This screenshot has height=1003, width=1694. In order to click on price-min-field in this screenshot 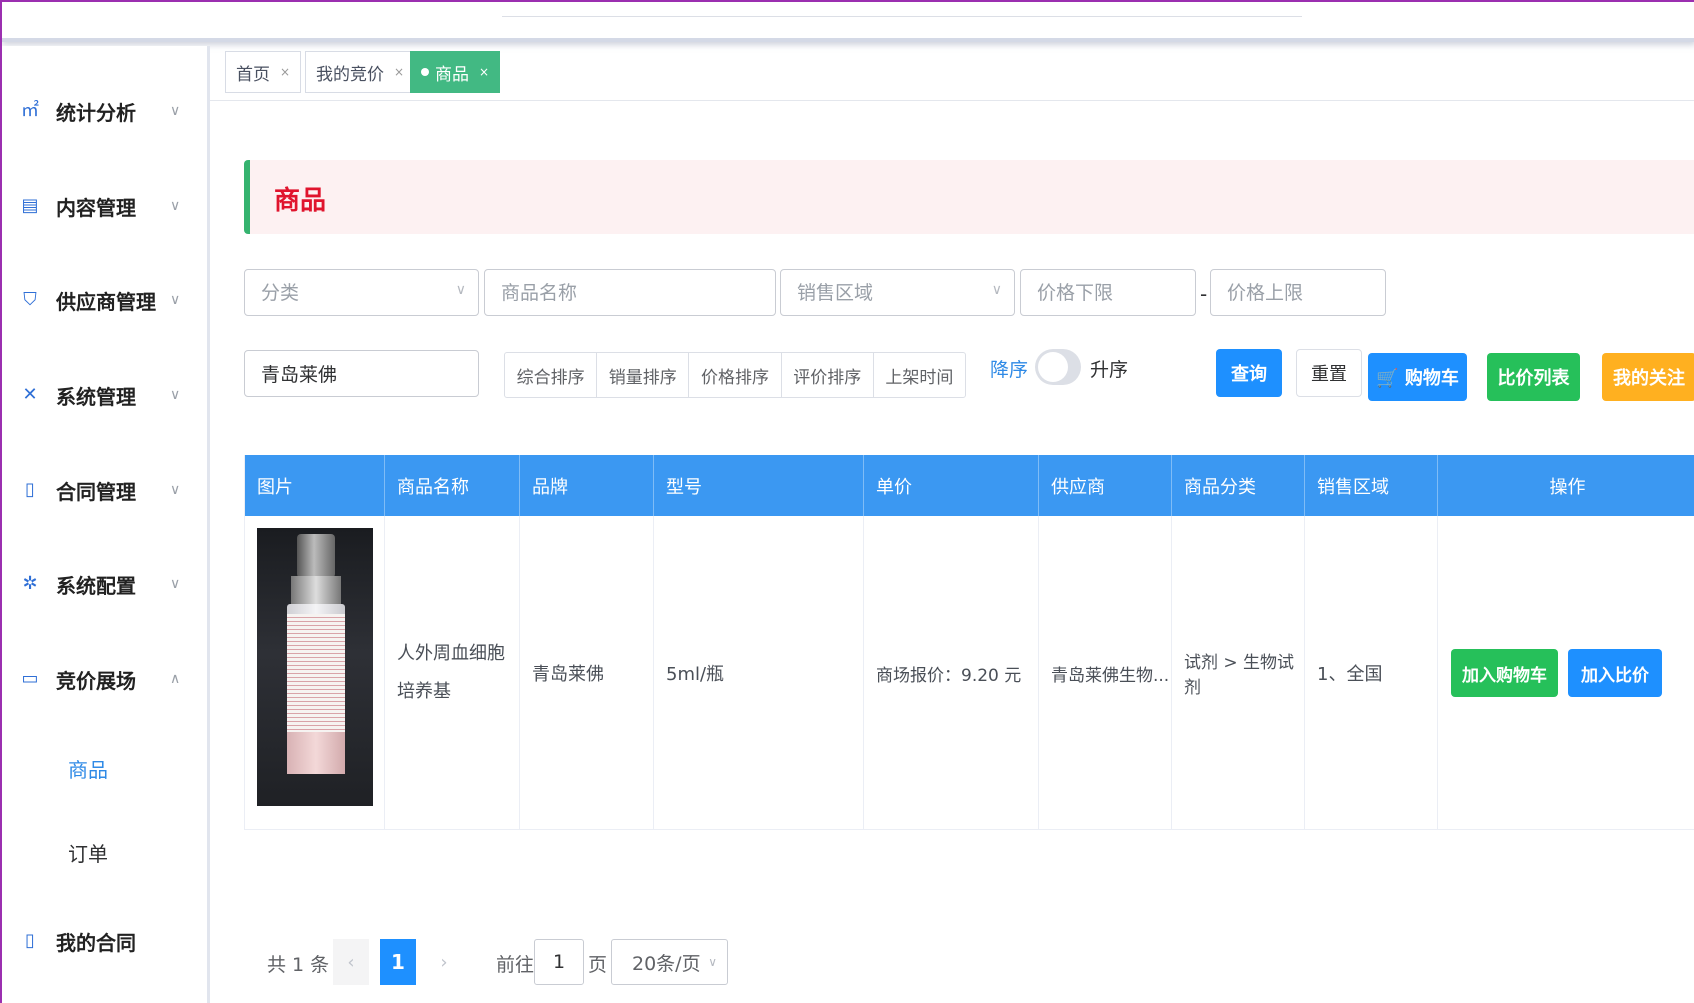, I will do `click(1108, 292)`.